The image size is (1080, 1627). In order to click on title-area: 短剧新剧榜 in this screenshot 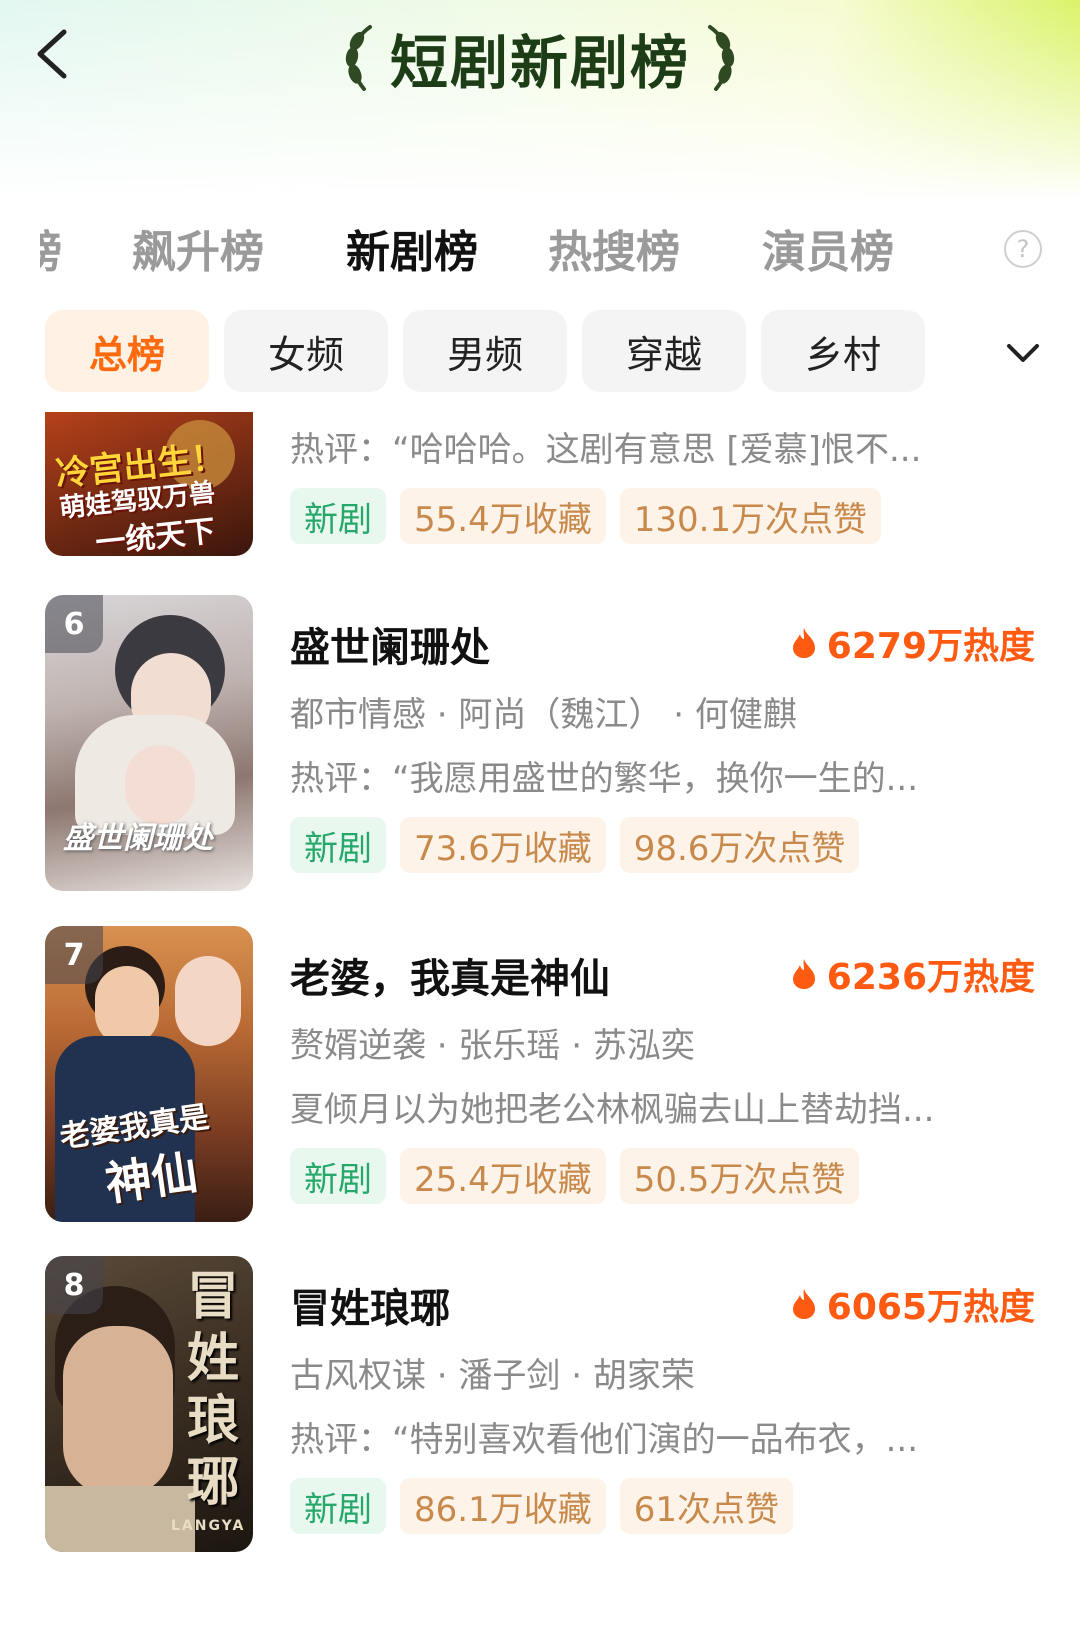, I will do `click(540, 58)`.